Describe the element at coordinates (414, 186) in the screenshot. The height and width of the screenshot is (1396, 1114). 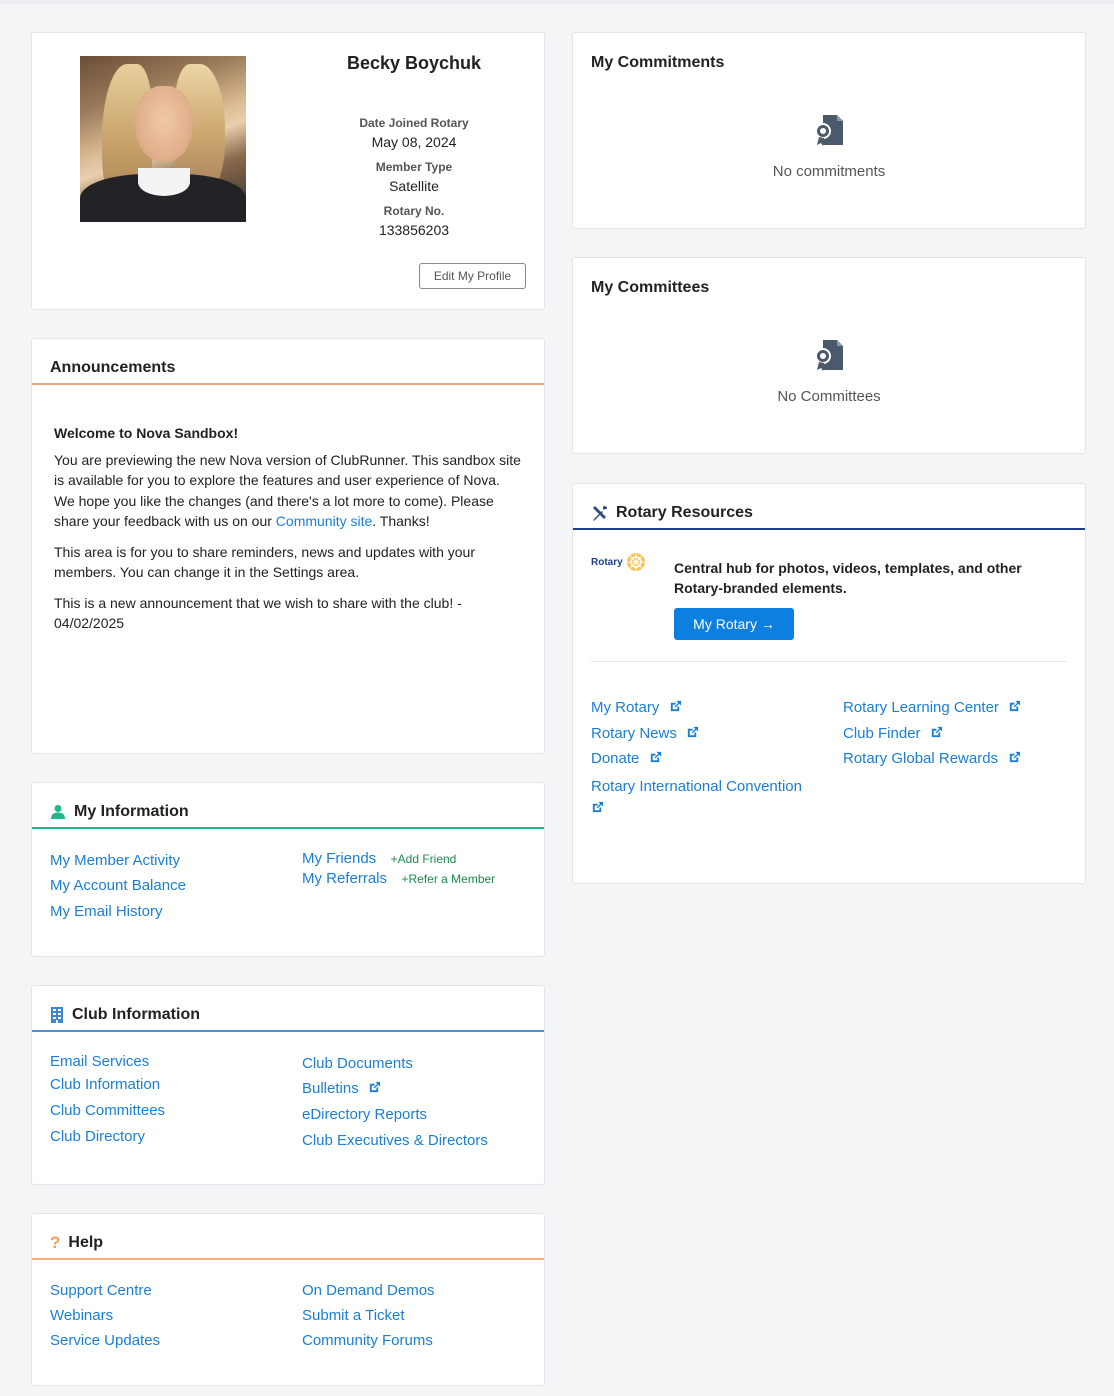
I see `member-type-value: Satellite` at that location.